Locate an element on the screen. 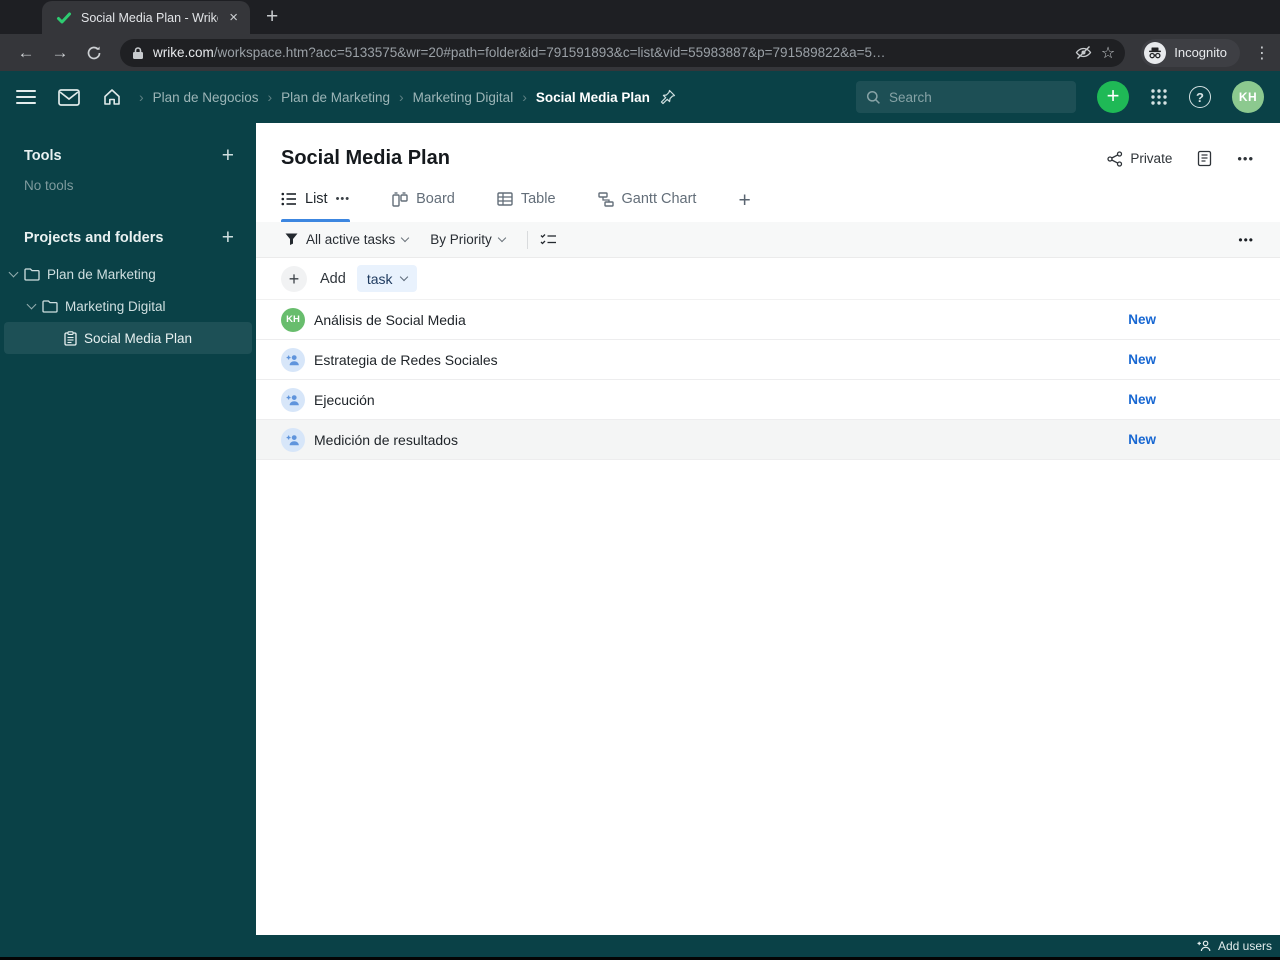 The height and width of the screenshot is (960, 1280). view-tabs: List ••• Board Table Gantt Chart + is located at coordinates (768, 201).